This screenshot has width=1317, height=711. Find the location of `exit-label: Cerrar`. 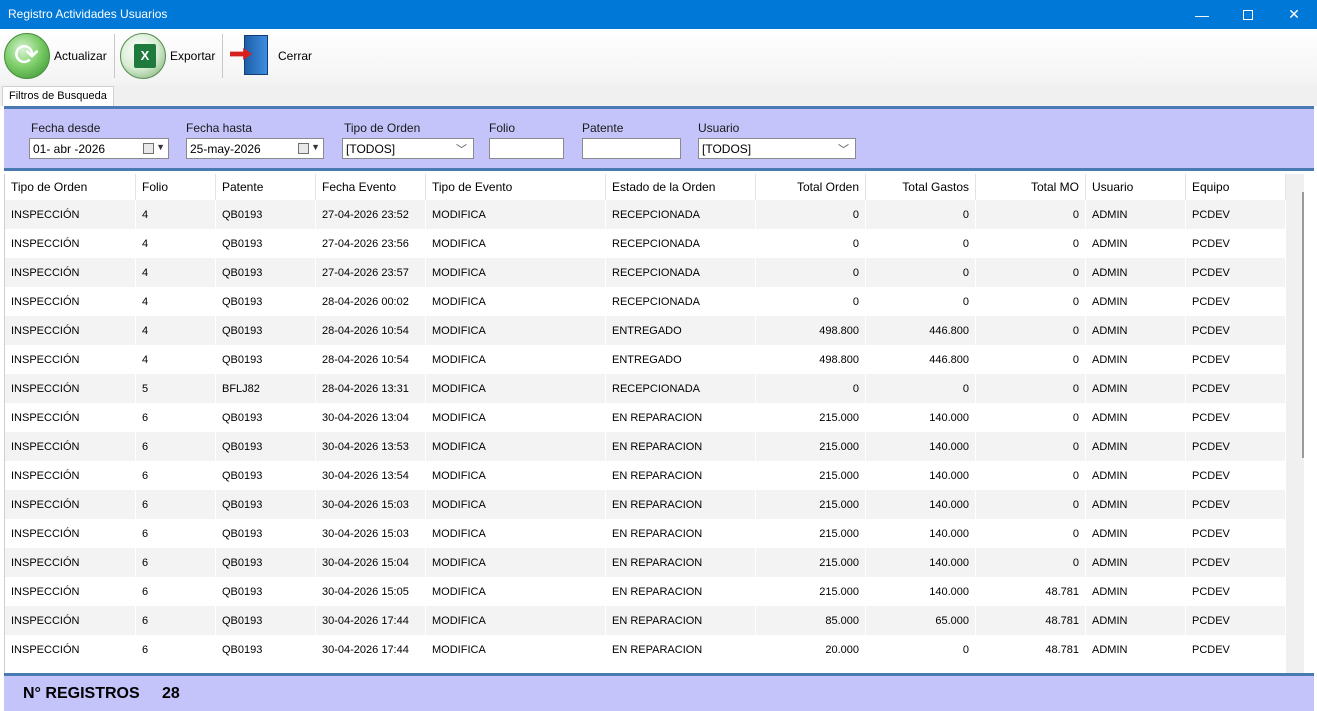

exit-label: Cerrar is located at coordinates (295, 56).